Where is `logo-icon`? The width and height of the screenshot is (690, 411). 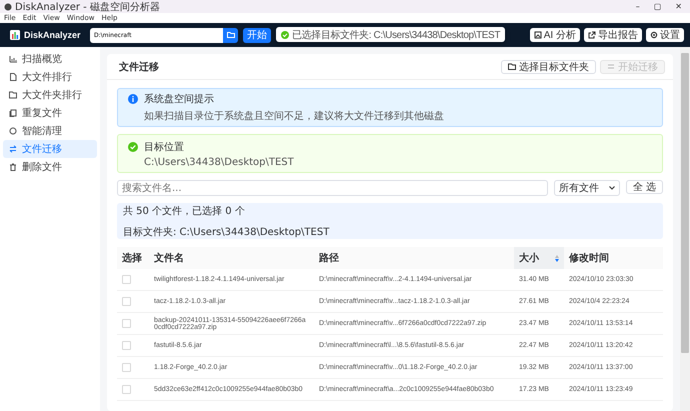 logo-icon is located at coordinates (15, 35).